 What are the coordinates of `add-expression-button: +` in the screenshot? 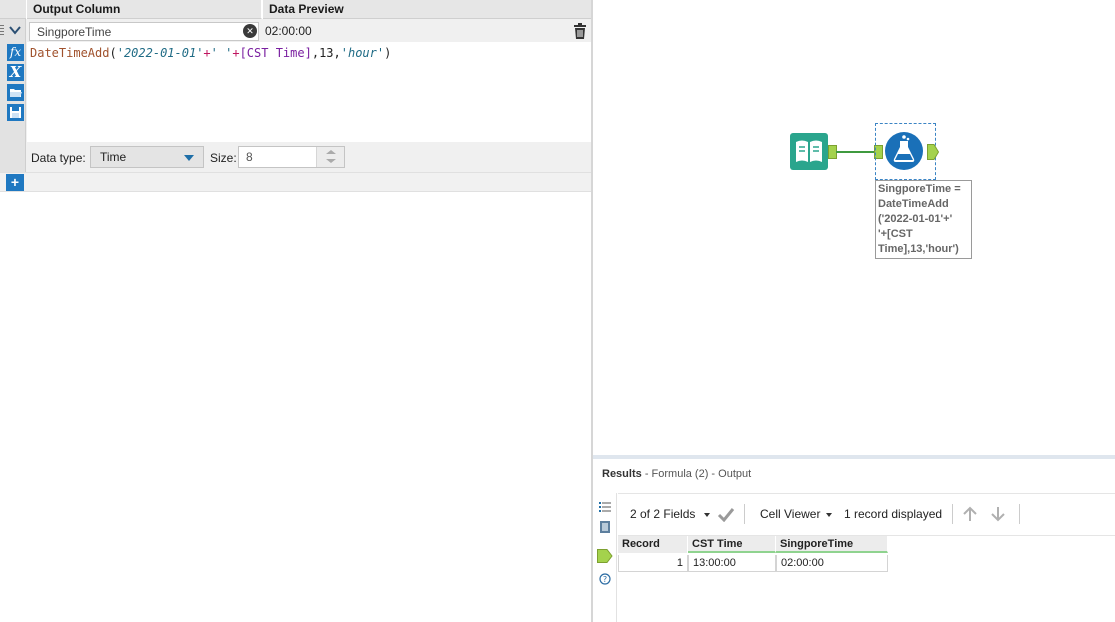 It's located at (15, 182).